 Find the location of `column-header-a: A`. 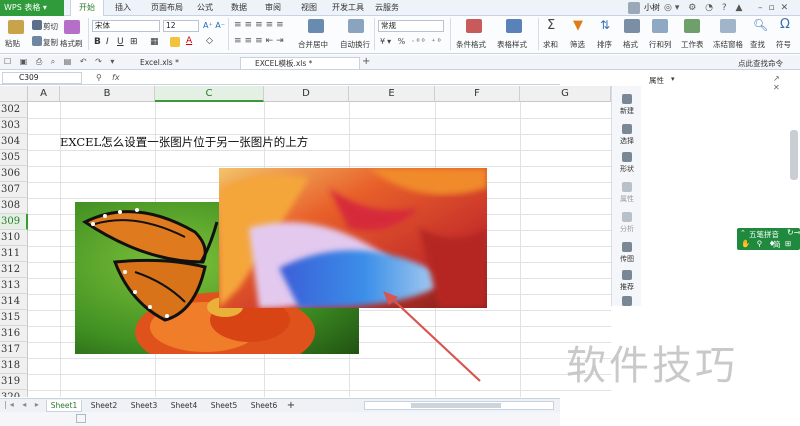

column-header-a: A is located at coordinates (44, 94).